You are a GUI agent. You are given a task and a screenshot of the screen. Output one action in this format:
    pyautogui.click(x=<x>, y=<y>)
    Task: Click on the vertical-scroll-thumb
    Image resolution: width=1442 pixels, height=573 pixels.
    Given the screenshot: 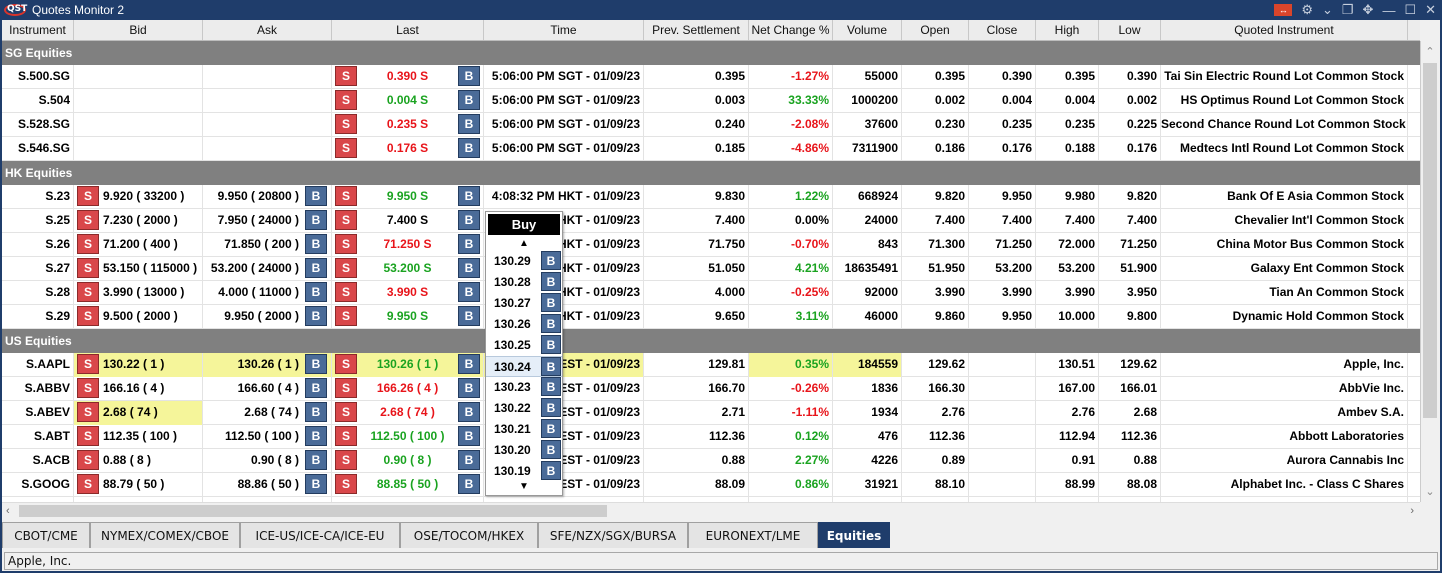 What is the action you would take?
    pyautogui.click(x=1430, y=240)
    